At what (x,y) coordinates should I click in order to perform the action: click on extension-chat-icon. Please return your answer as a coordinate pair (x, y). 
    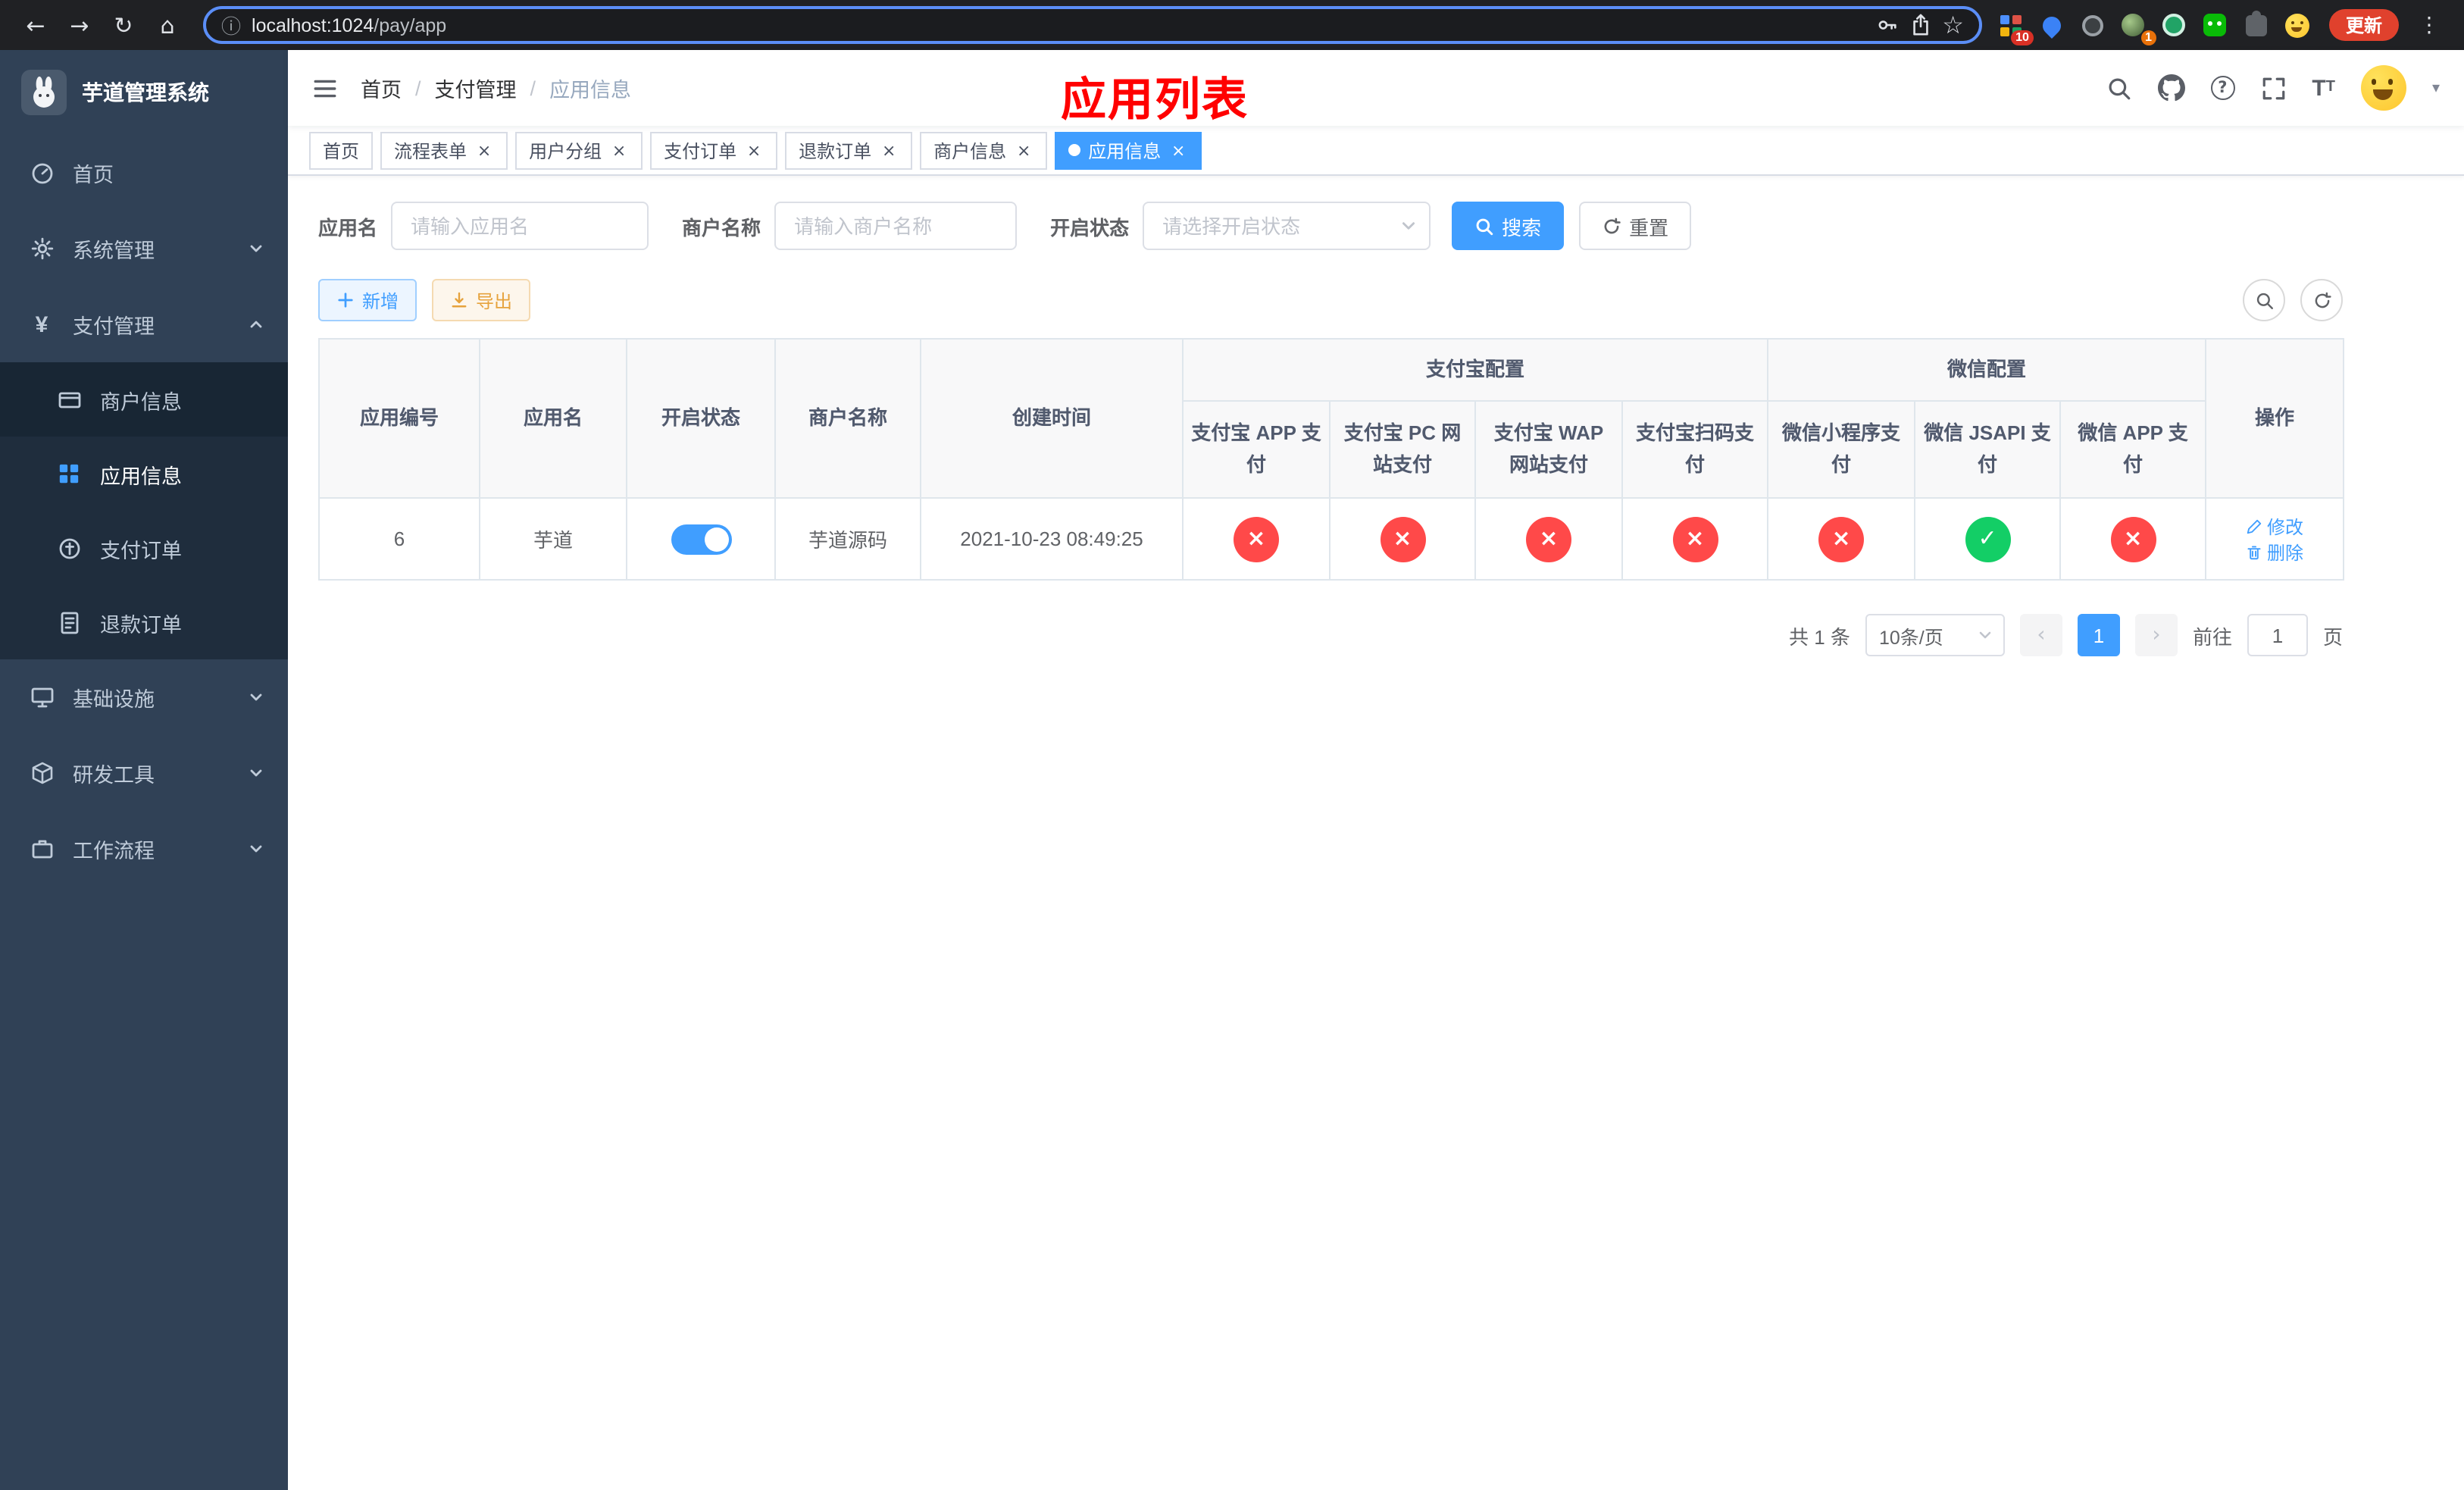
    Looking at the image, I should click on (2215, 25).